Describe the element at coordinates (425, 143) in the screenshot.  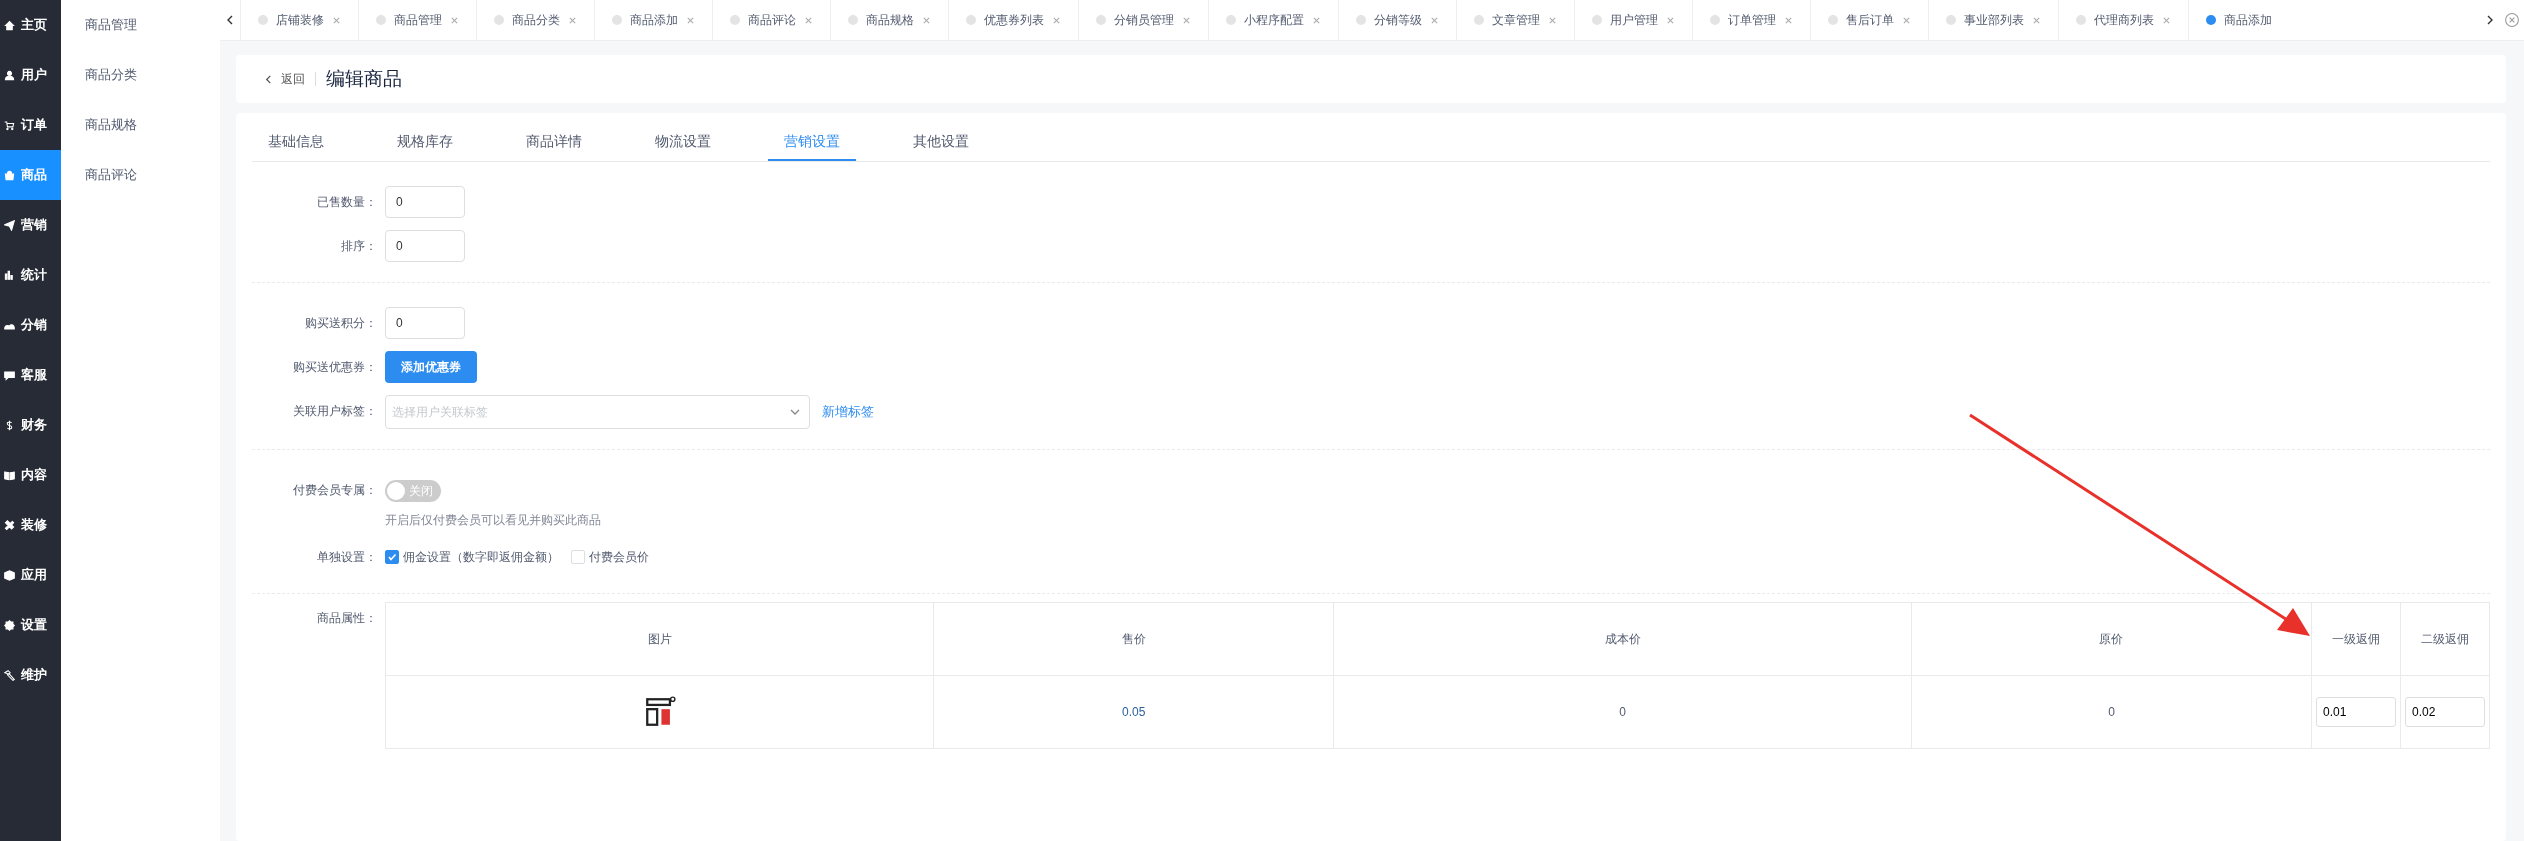
I see `form-tab: 规格库存` at that location.